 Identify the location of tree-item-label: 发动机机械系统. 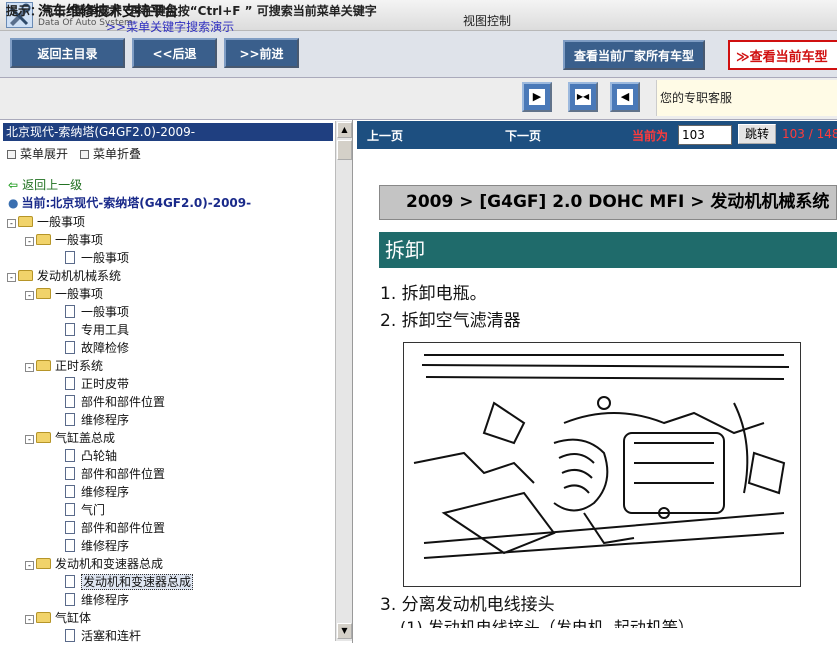
(79, 276).